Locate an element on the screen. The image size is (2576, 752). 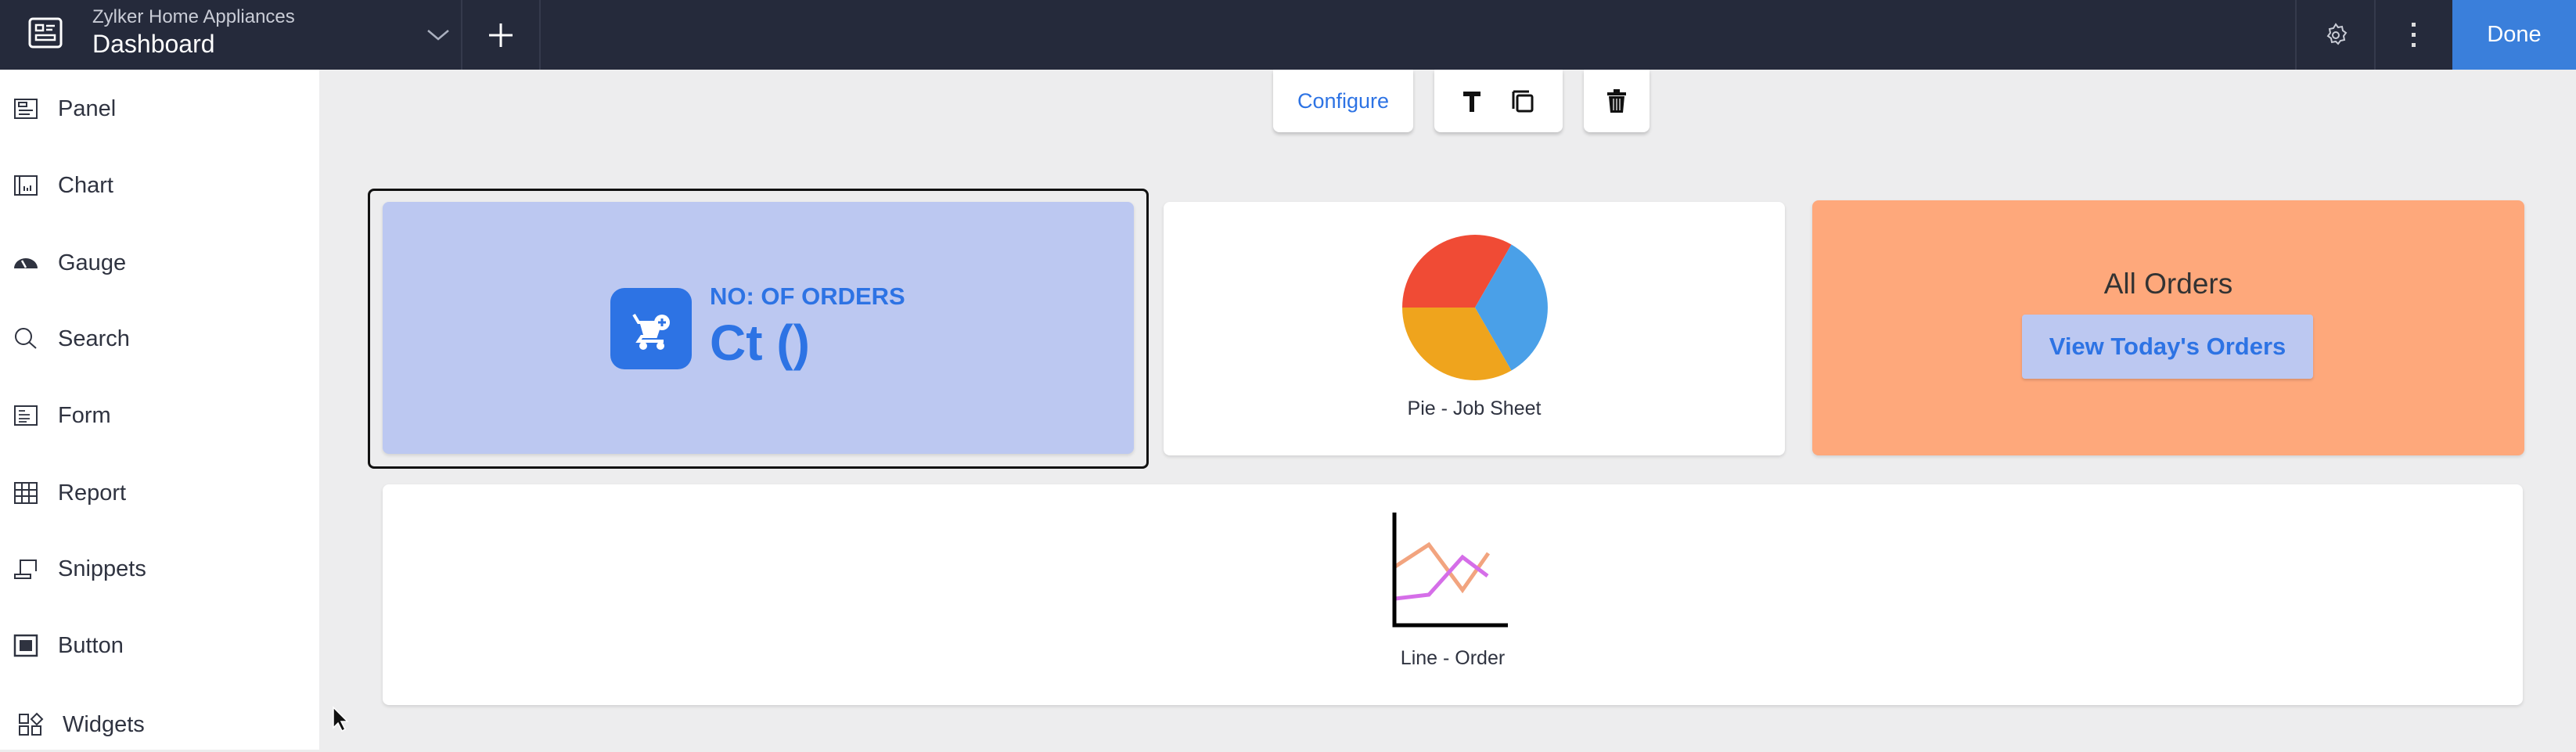
sidebar-item-report: Report is located at coordinates (159, 493).